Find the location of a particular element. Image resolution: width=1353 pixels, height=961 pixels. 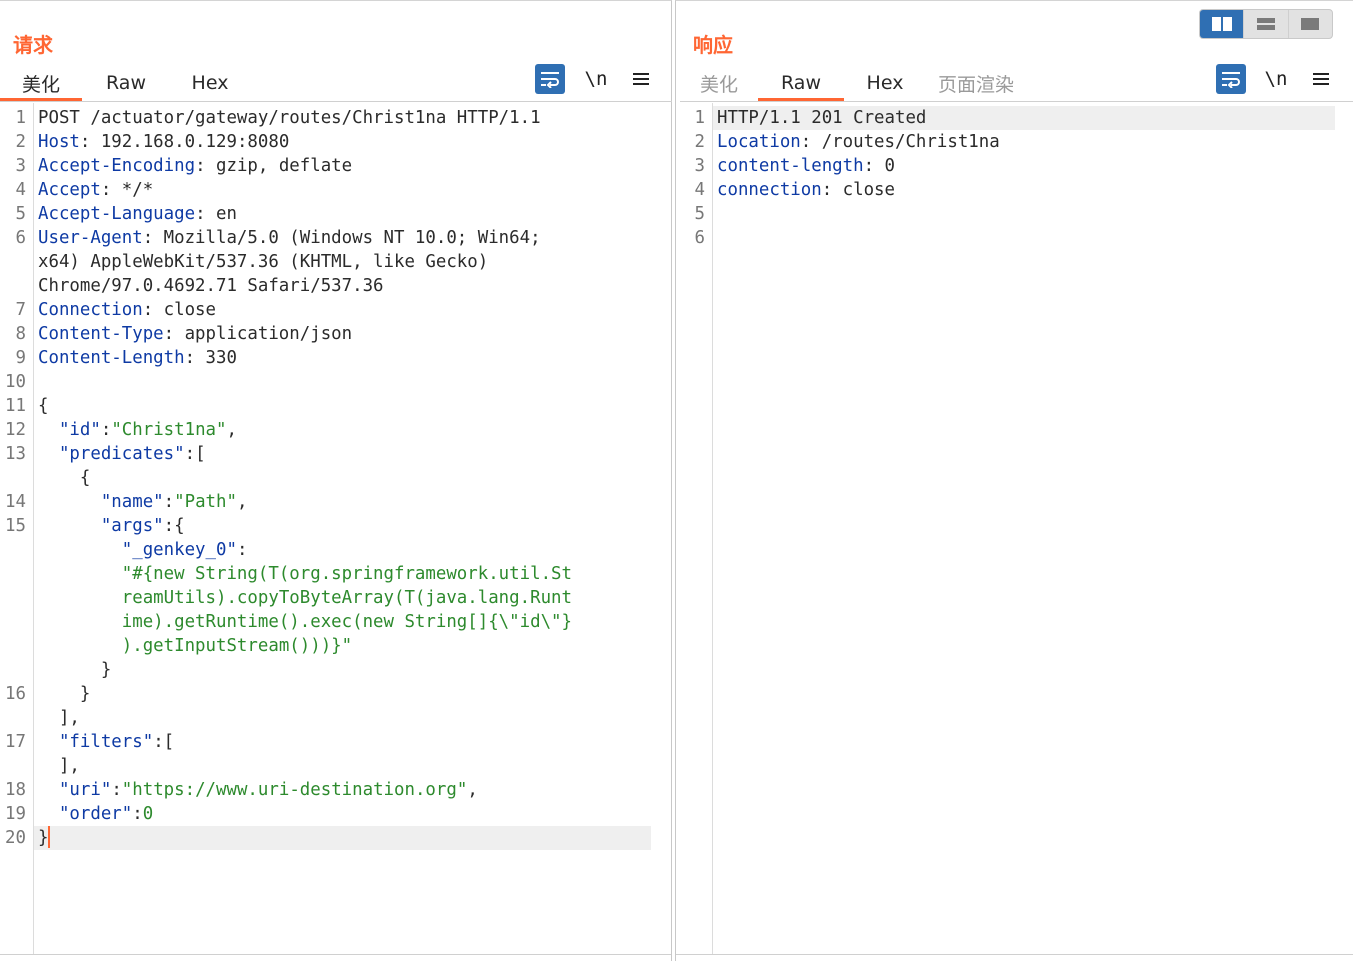

response-code-line: 2 Location: /routes/Christ1na is located at coordinates (1014, 142).